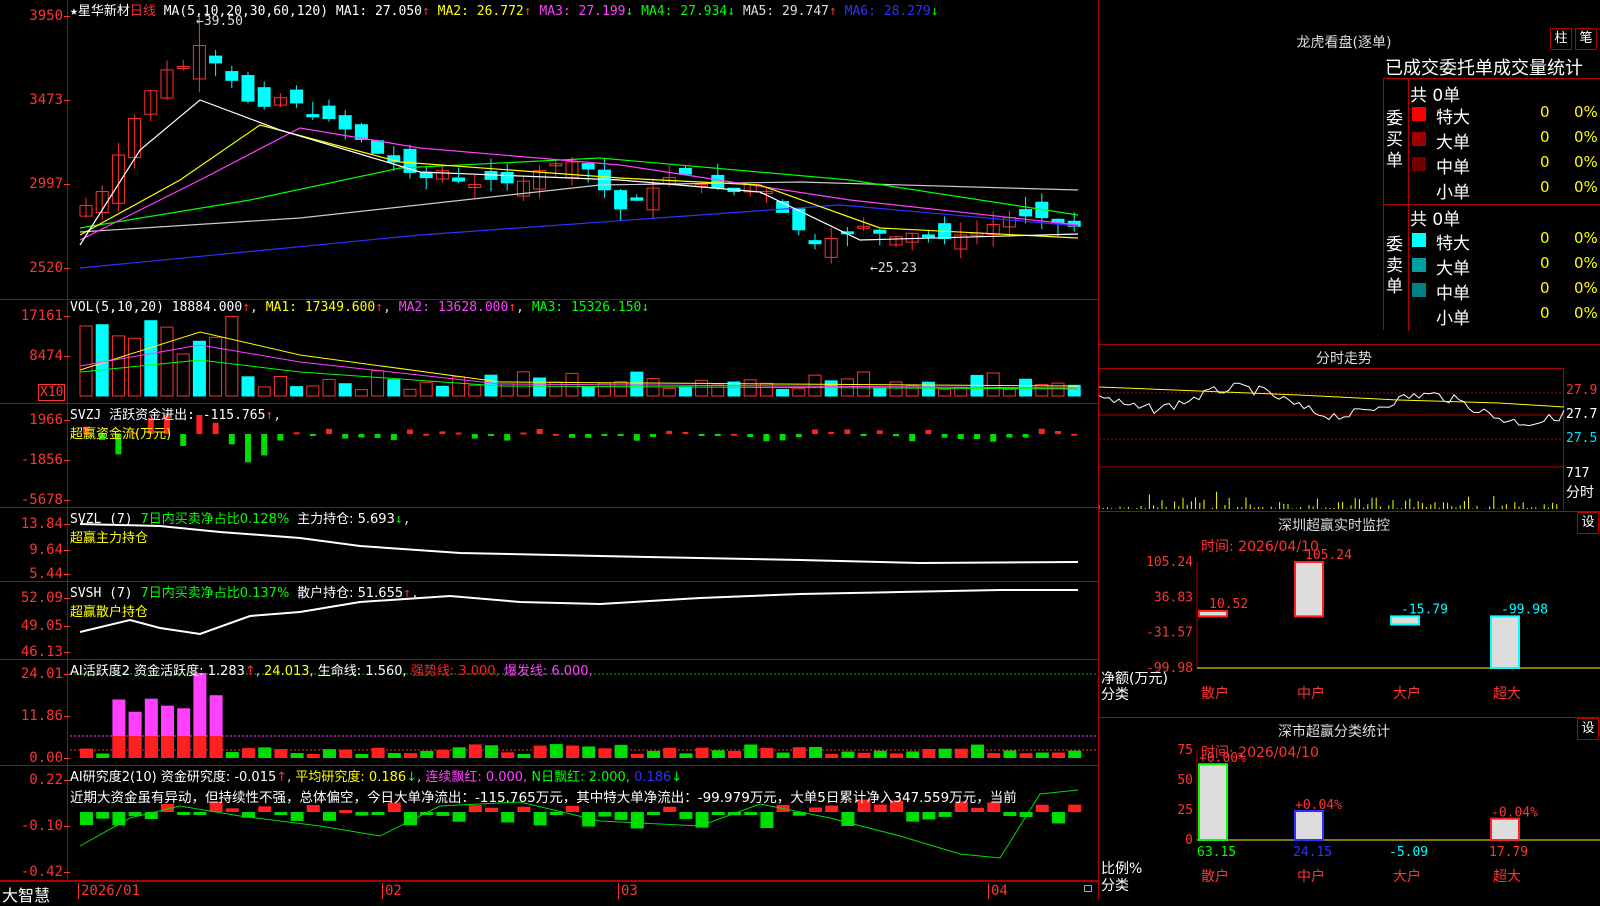  What do you see at coordinates (1453, 168) in the screenshot?
I see `row-name: 中单` at bounding box center [1453, 168].